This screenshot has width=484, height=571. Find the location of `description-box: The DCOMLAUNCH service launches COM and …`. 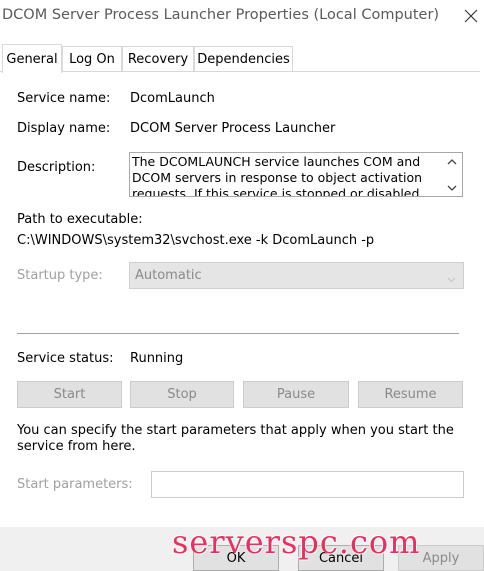

description-box: The DCOMLAUNCH service launches COM and … is located at coordinates (296, 174).